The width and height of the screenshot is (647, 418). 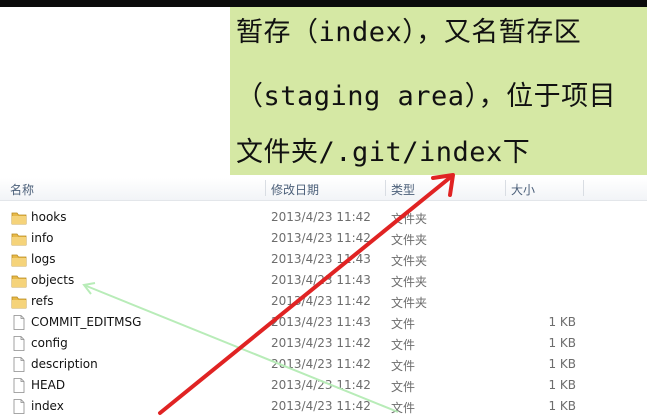 I want to click on file-row: info 2013/4/23 11:42 文件夹, so click(x=323, y=238).